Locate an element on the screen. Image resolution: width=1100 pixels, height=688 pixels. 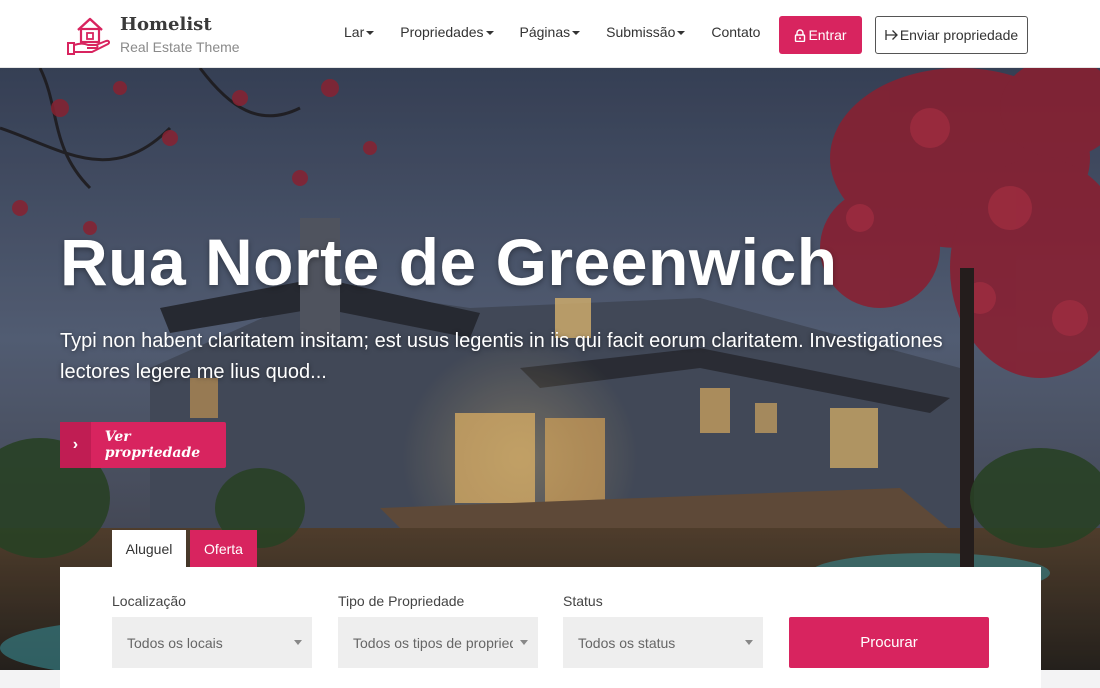
tab-rent: Aluguel is located at coordinates (149, 548).